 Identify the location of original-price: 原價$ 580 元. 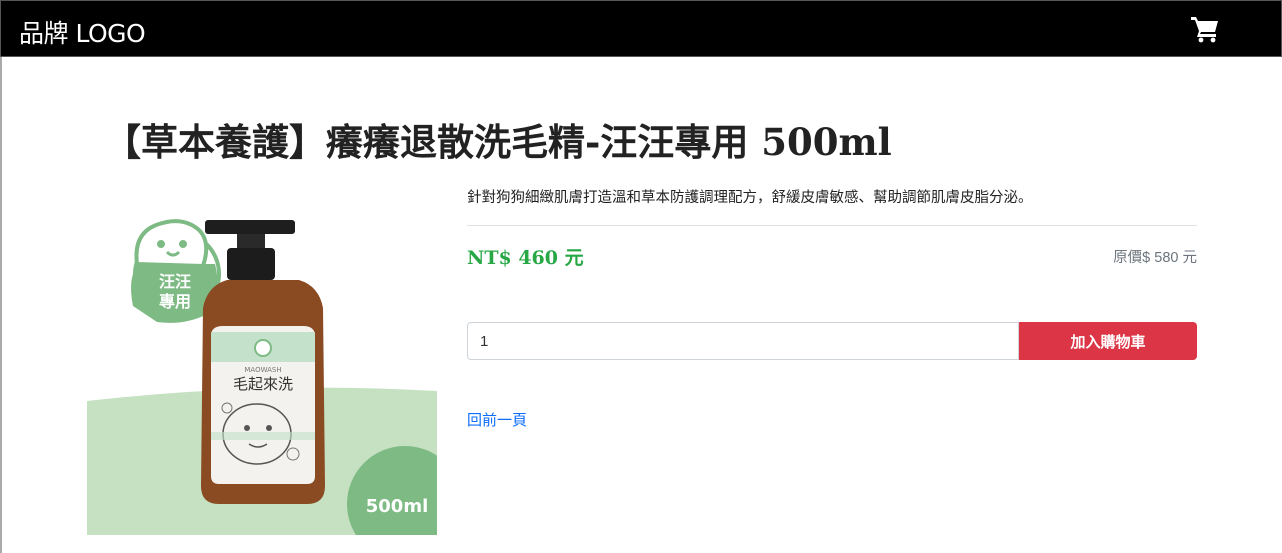
(1155, 258).